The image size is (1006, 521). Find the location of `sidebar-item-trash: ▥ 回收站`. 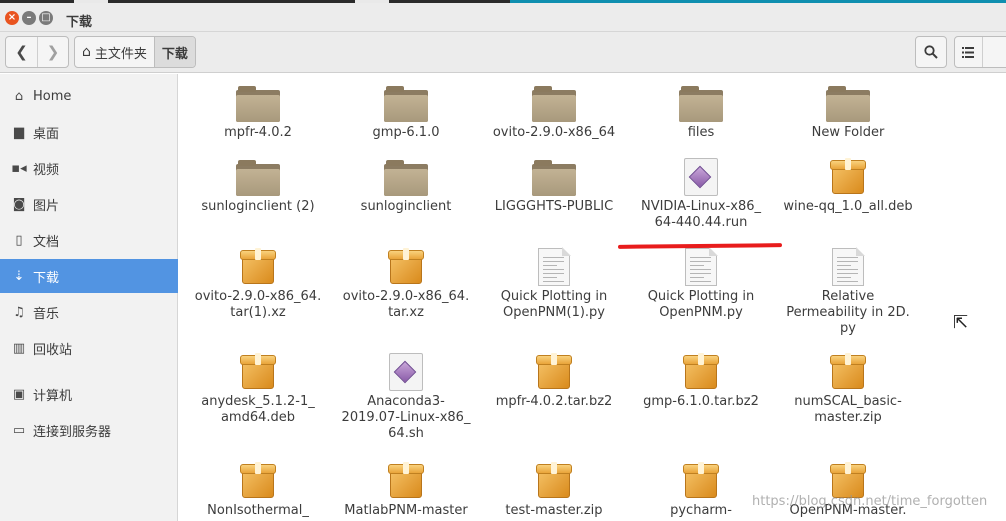

sidebar-item-trash: ▥ 回收站 is located at coordinates (89, 348).